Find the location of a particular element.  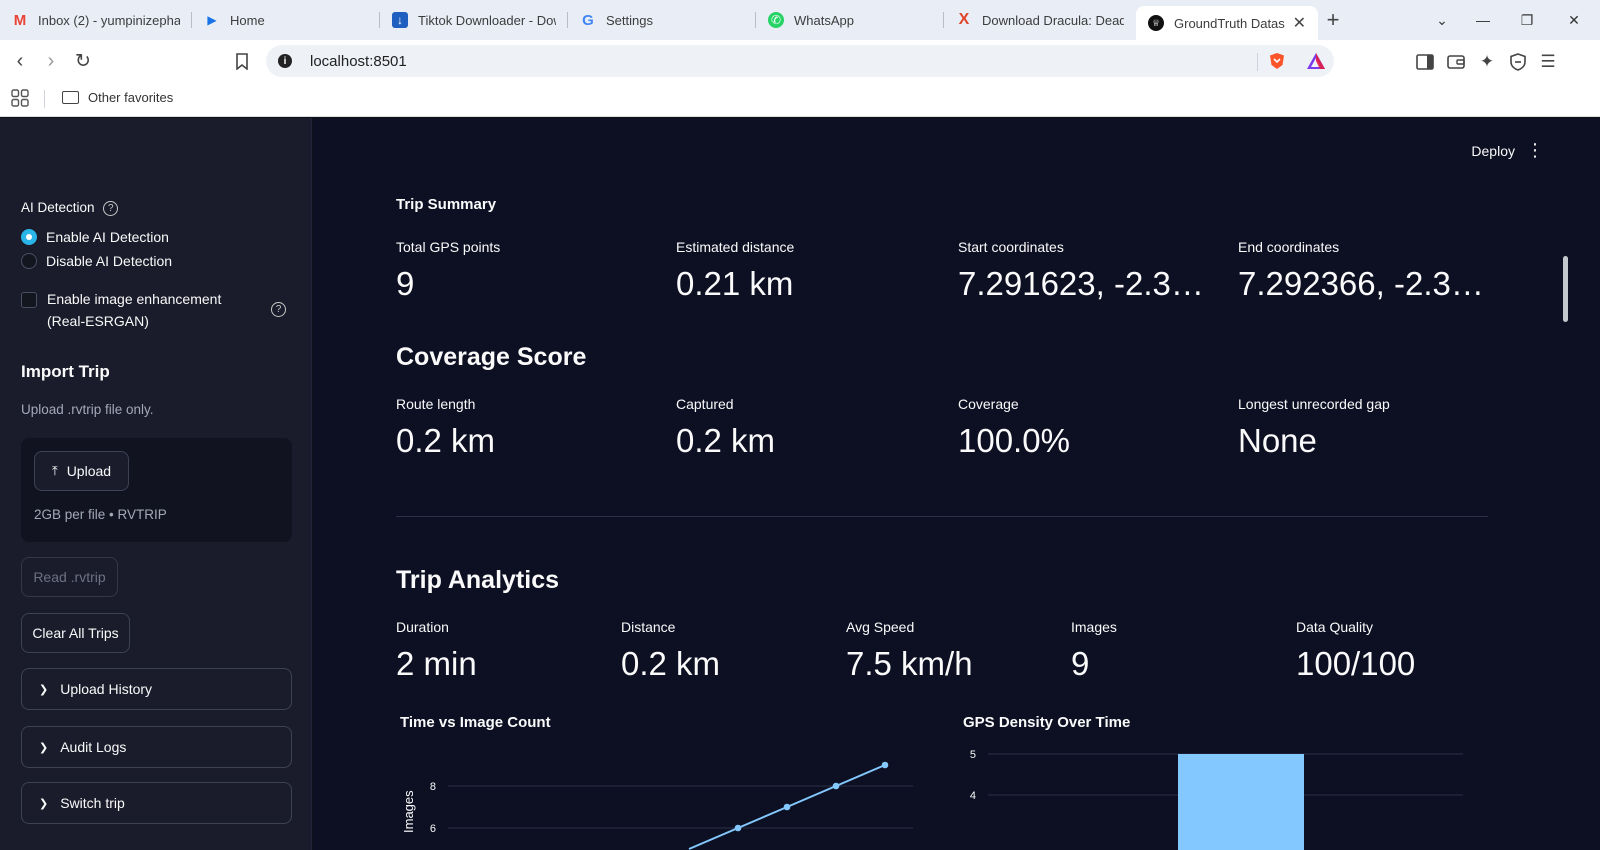

window-close-icon: ✕ is located at coordinates (1574, 20).